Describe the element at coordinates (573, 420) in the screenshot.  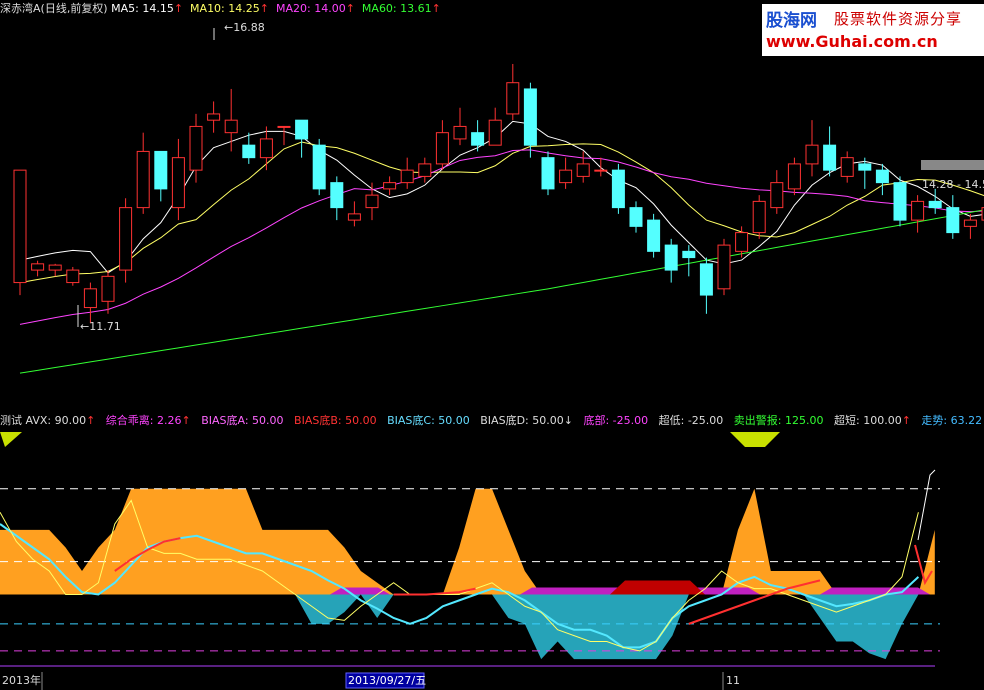
I see `arrow-icon: ↓` at that location.